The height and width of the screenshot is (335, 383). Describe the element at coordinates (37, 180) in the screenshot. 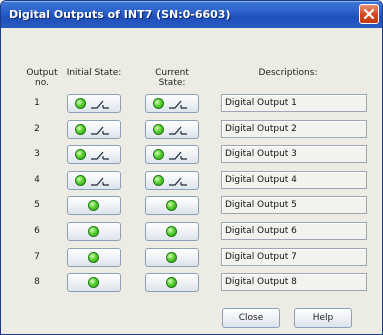

I see `output-number: 4` at that location.